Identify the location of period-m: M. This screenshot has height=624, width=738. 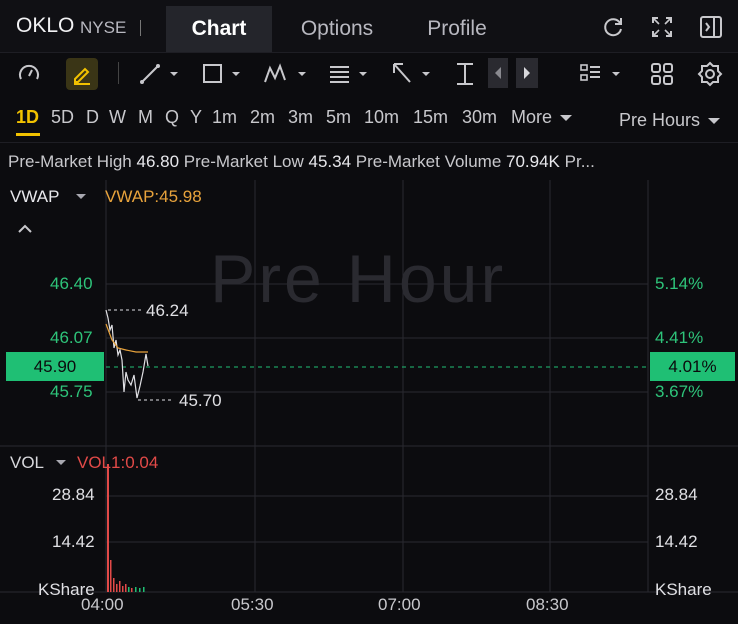
(145, 117).